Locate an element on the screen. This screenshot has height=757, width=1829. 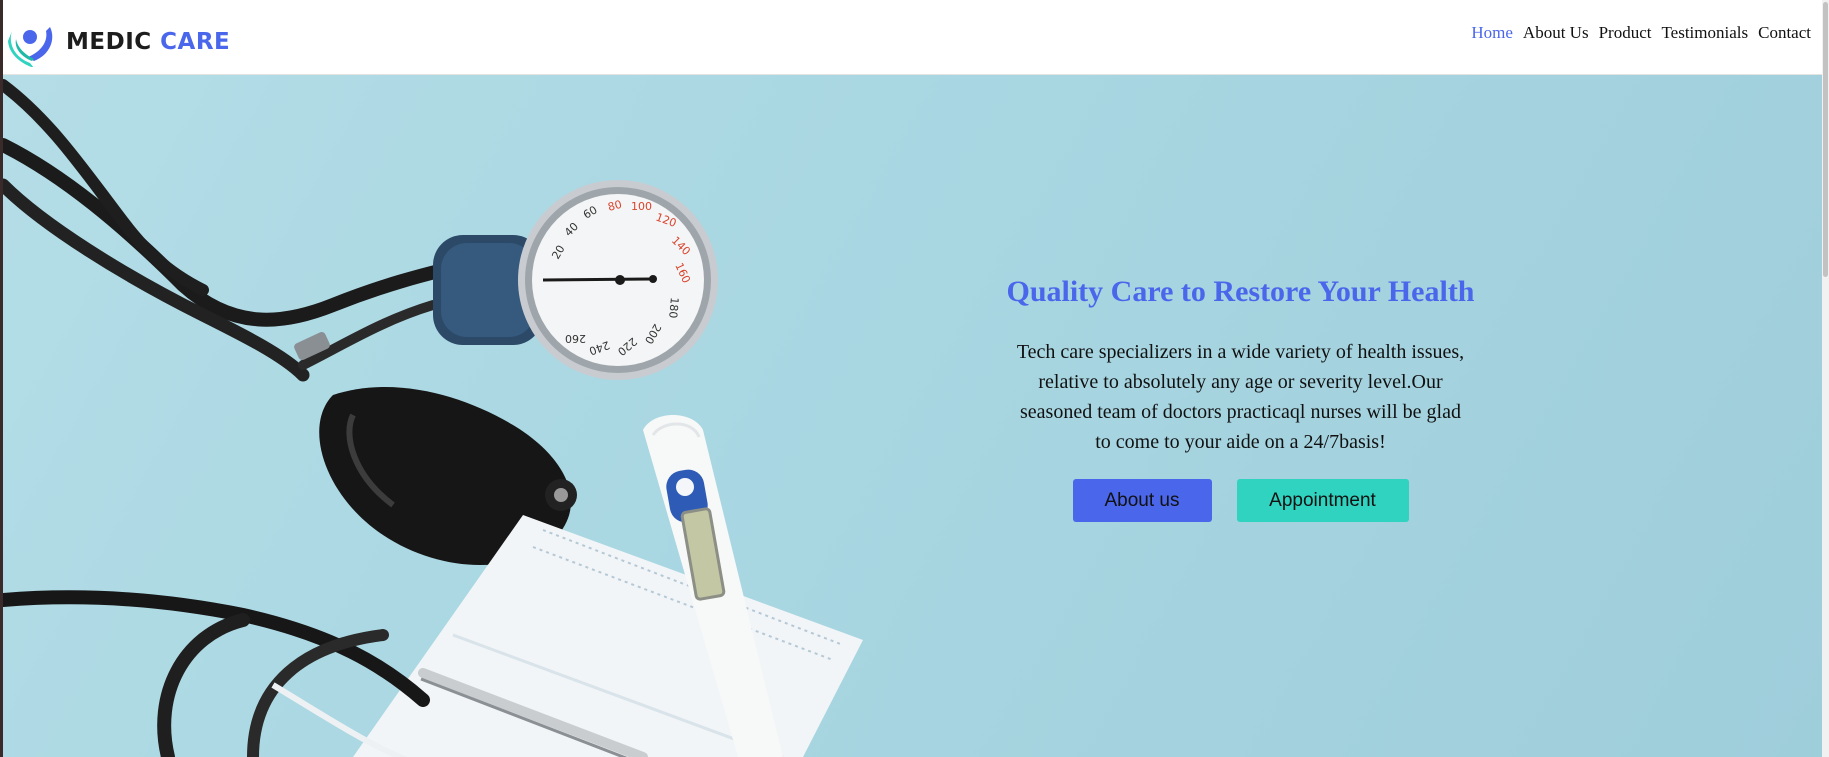
vertical-scrollbar is located at coordinates (1825, 378).